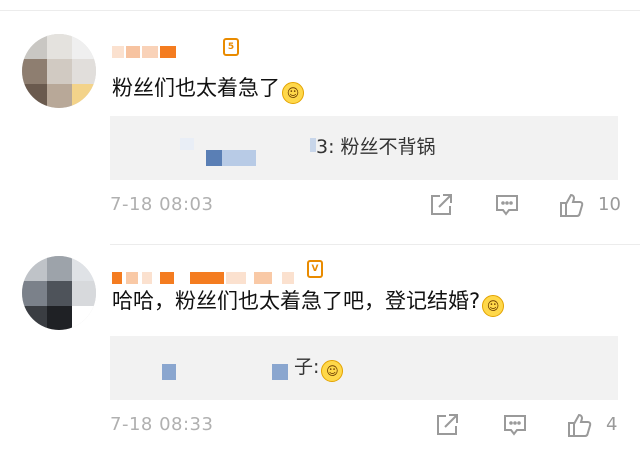 Image resolution: width=640 pixels, height=457 pixels. What do you see at coordinates (162, 204) in the screenshot?
I see `timestamp: 7-18 08:03` at bounding box center [162, 204].